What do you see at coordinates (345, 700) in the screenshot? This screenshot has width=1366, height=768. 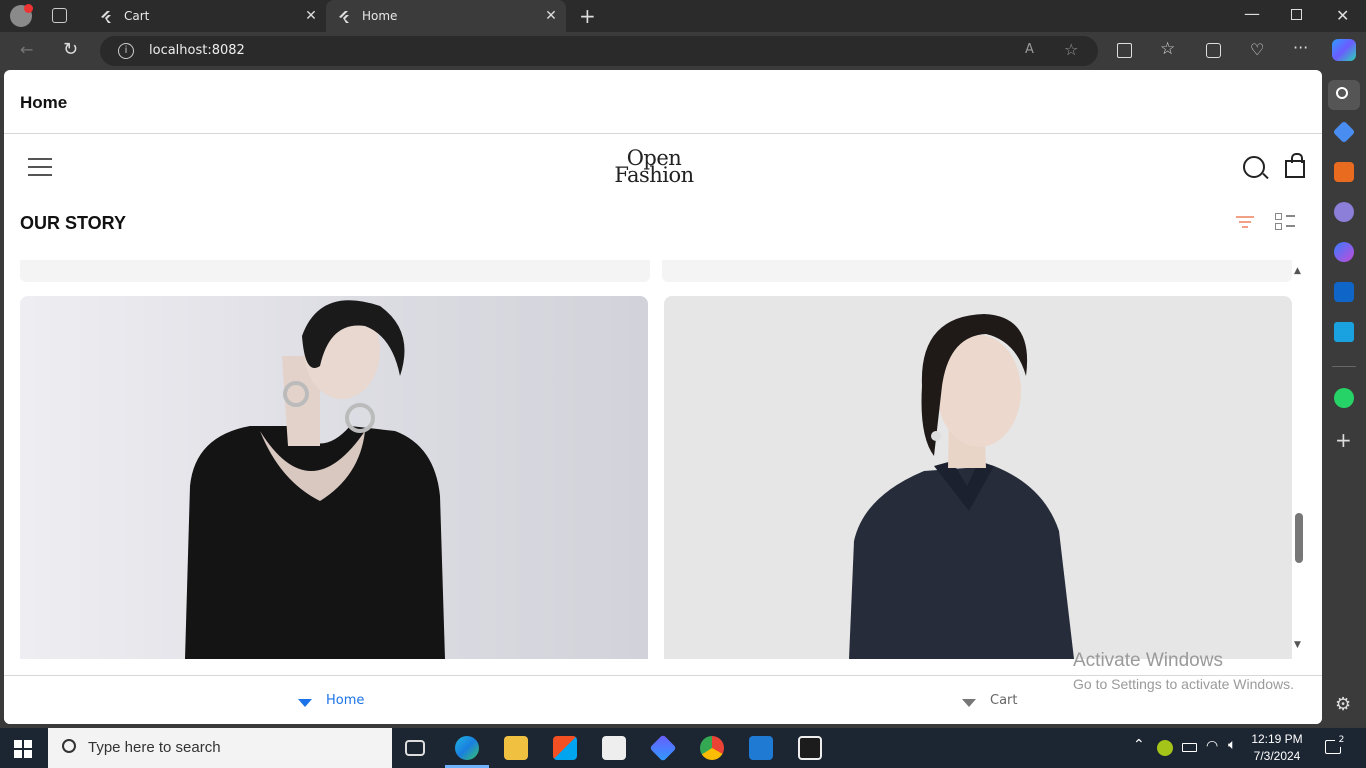 I see `bottom-tab-home-label: Home` at bounding box center [345, 700].